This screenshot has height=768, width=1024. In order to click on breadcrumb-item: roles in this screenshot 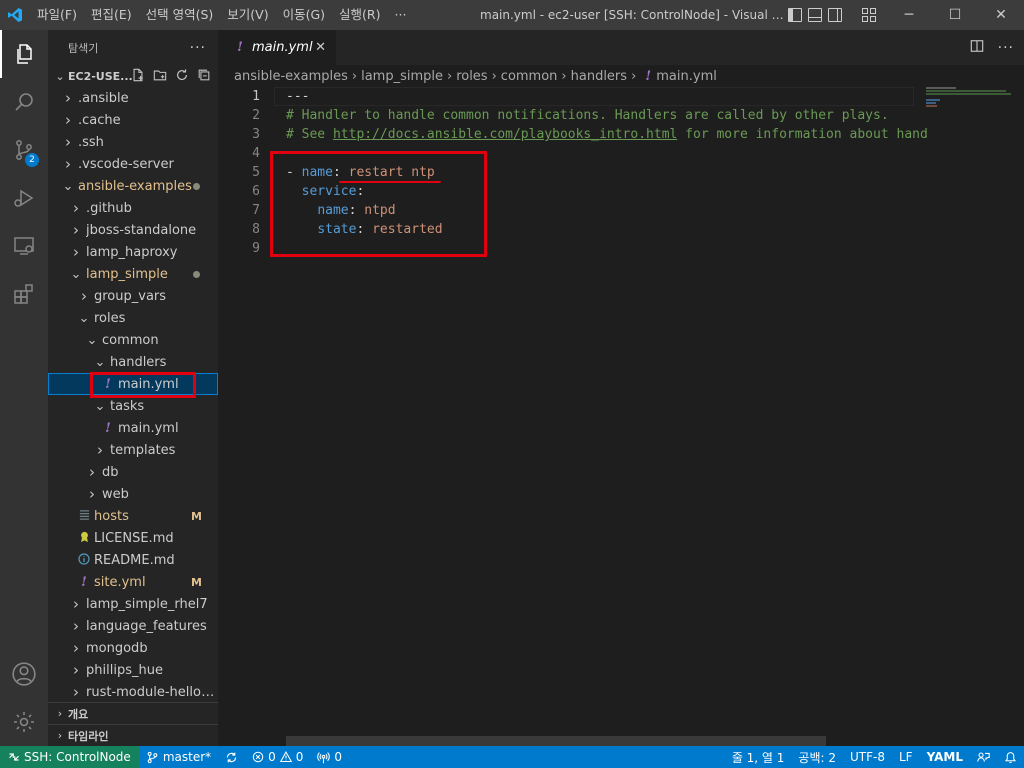, I will do `click(471, 76)`.